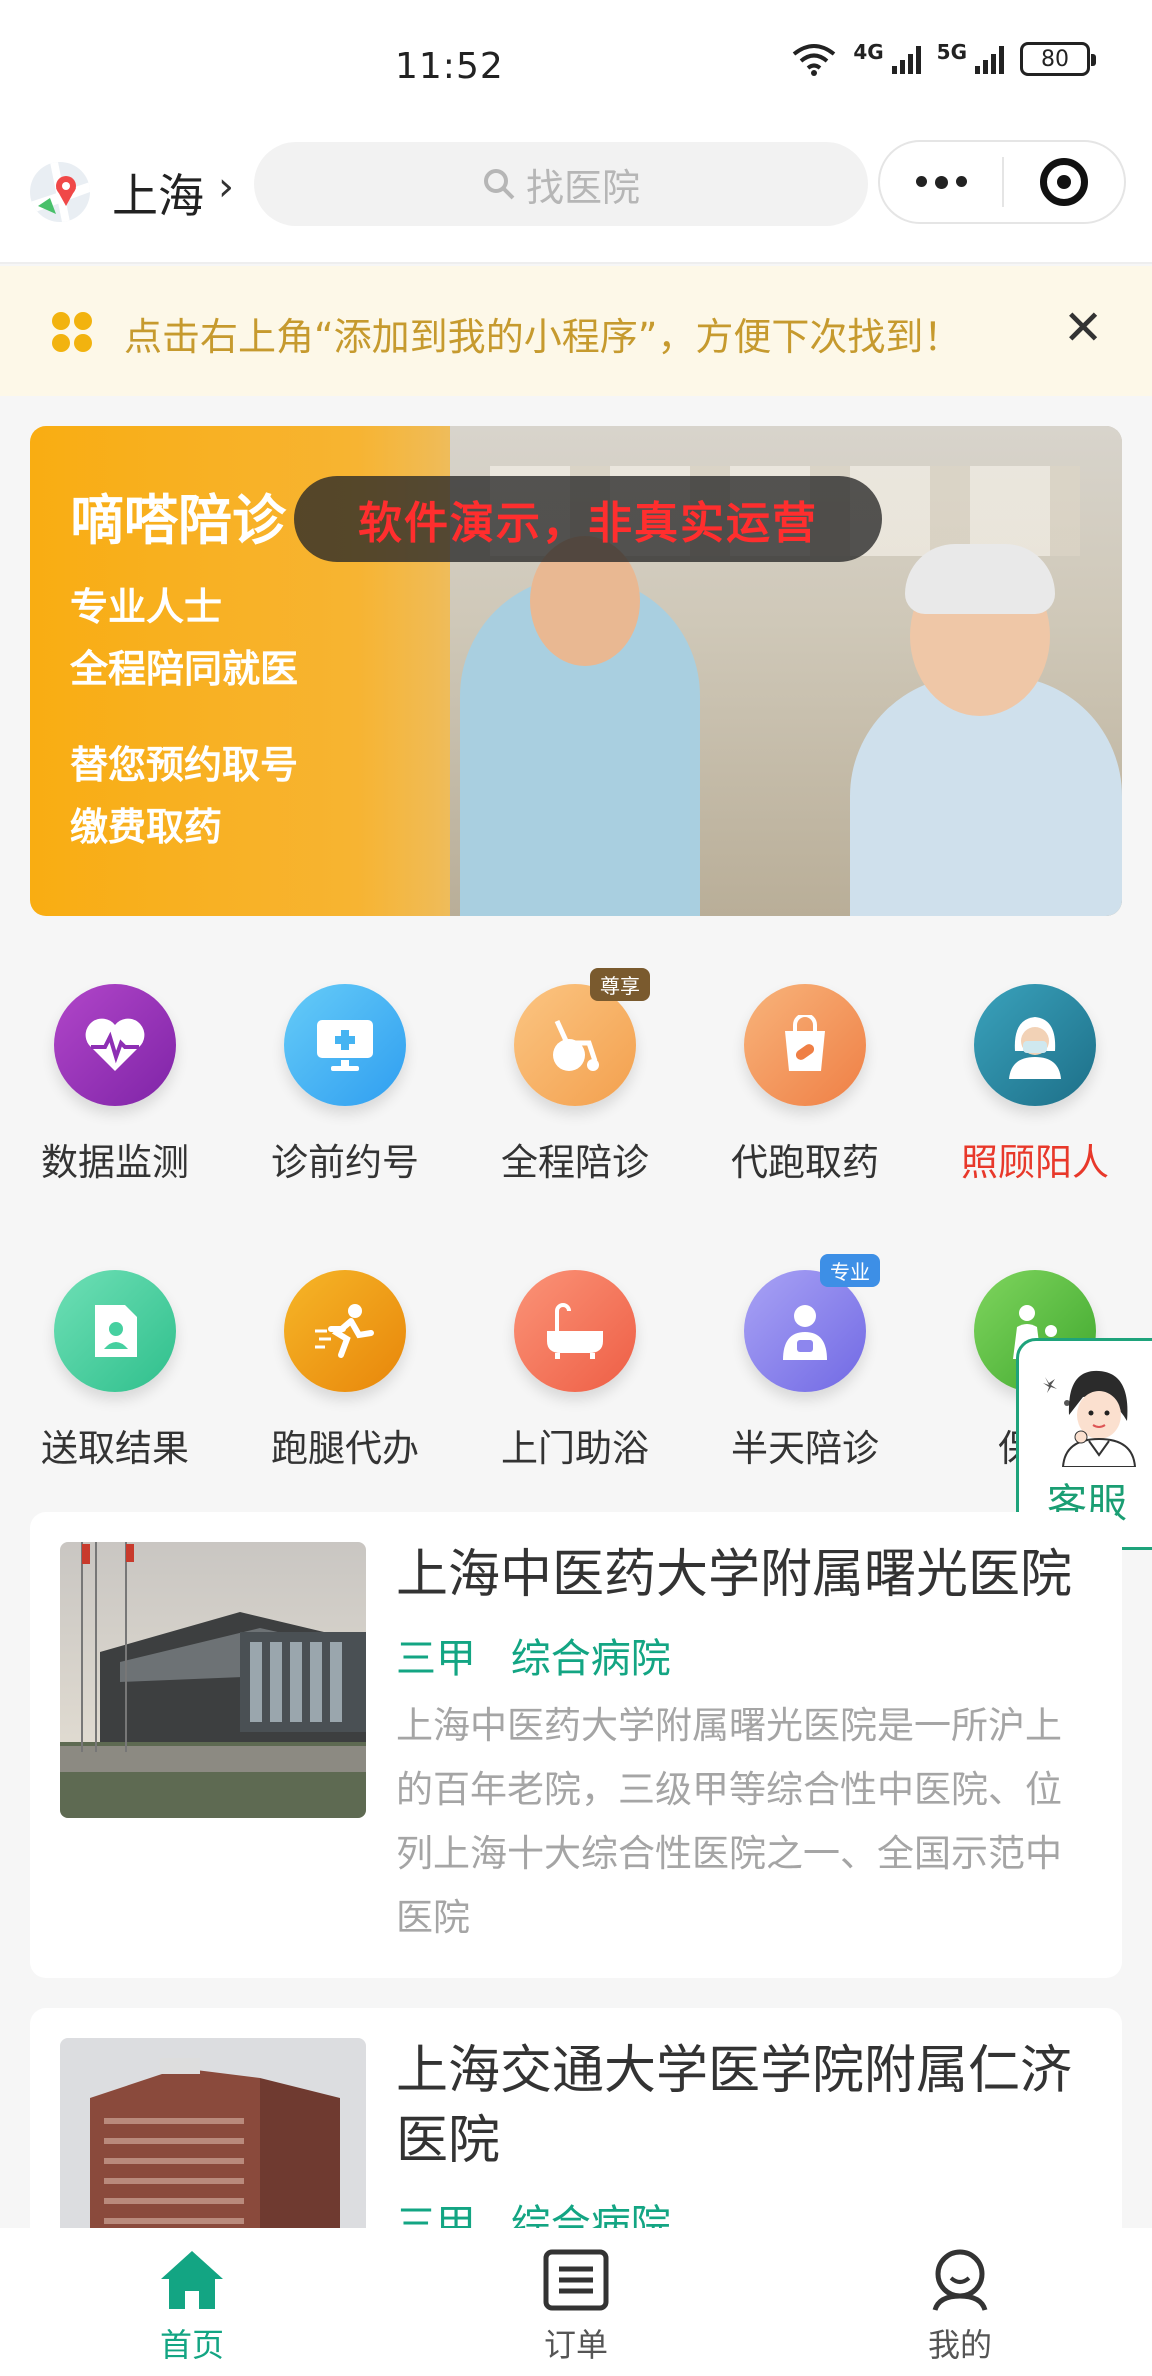 This screenshot has height=2376, width=1152. What do you see at coordinates (178, 520) in the screenshot?
I see `banner-title: 嘀嗒陪诊` at bounding box center [178, 520].